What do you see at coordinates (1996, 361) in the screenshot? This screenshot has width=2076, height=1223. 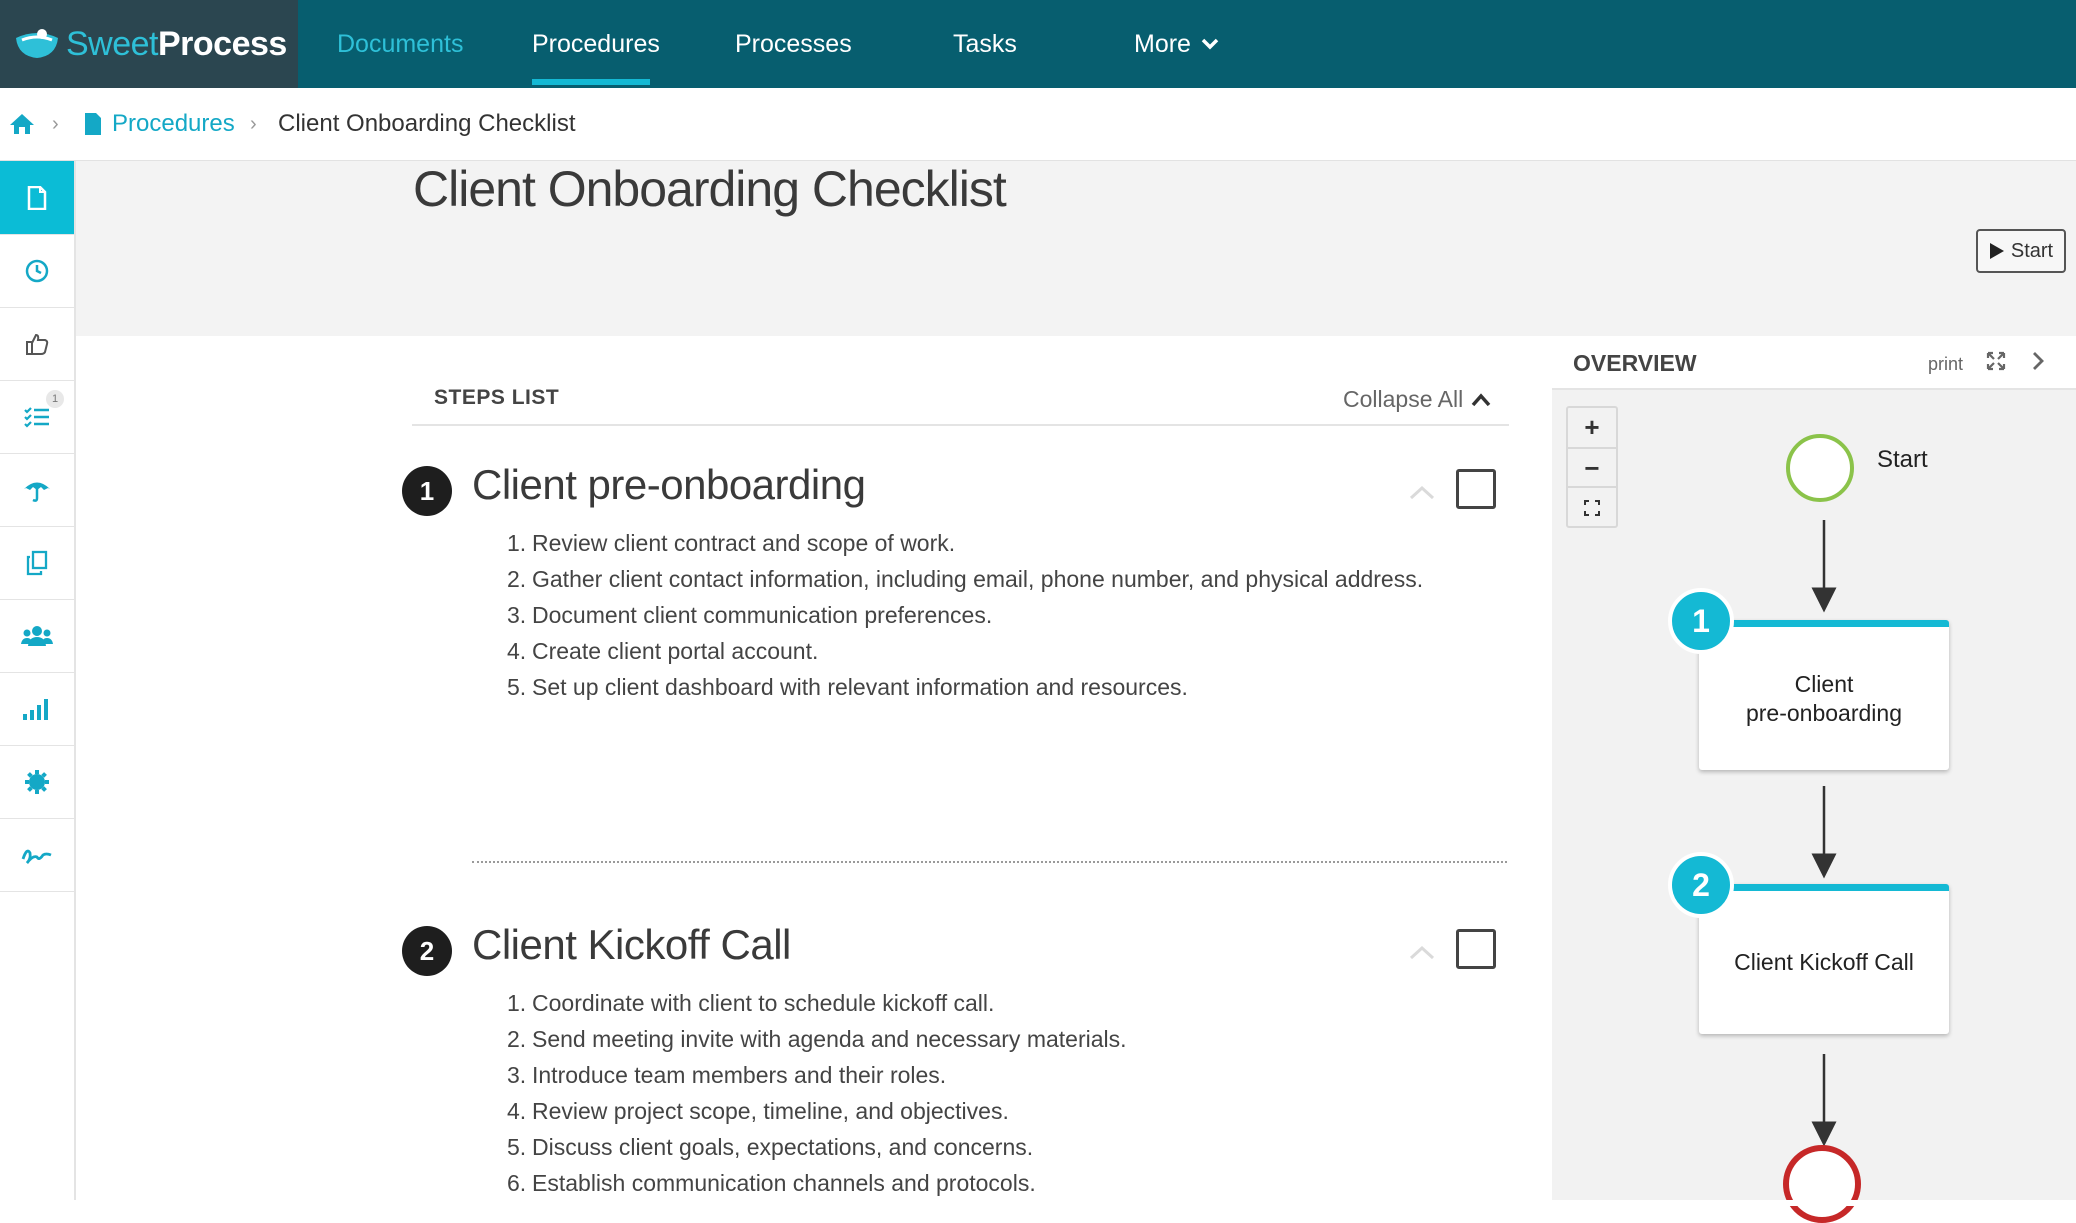 I see `expand-icon` at bounding box center [1996, 361].